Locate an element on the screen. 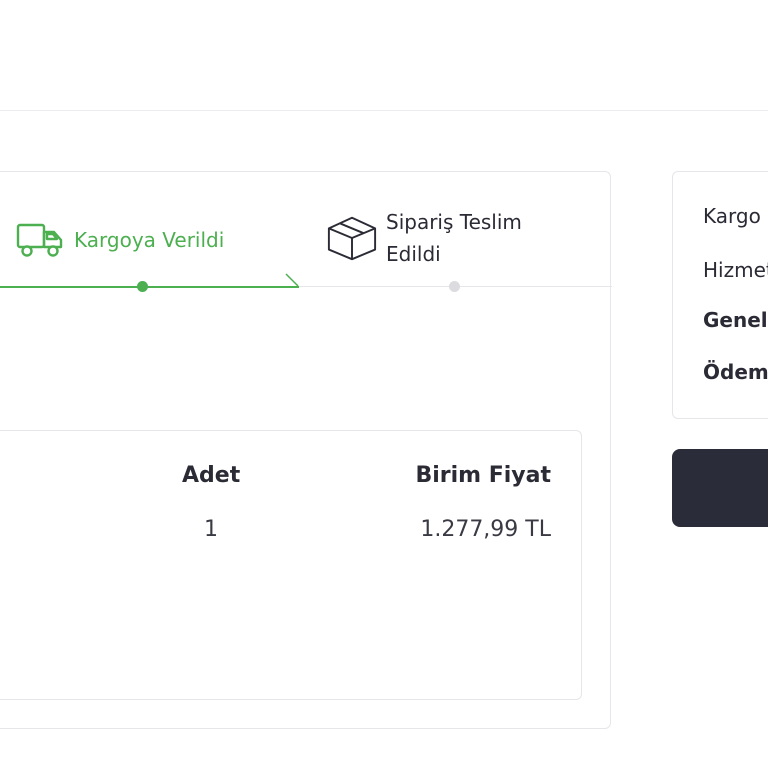 This screenshot has width=768, height=768. summary-payment: Ödem is located at coordinates (735, 372).